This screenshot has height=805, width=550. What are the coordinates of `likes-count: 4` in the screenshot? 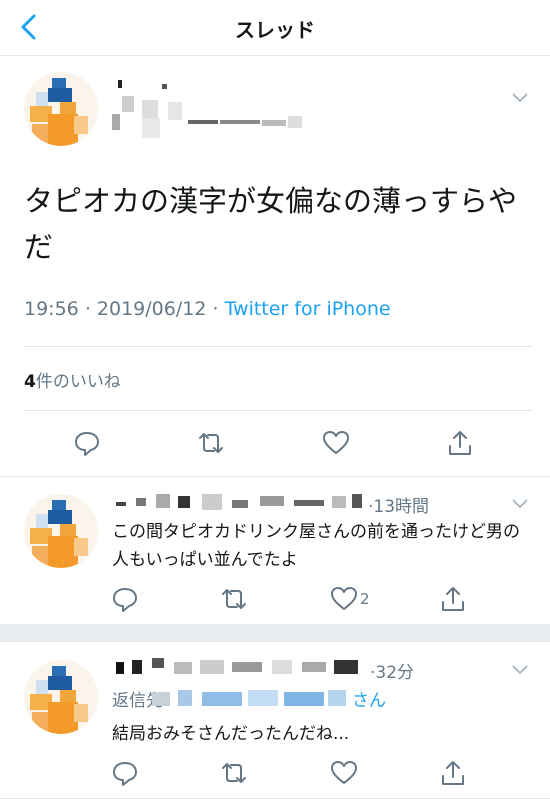 It's located at (30, 382).